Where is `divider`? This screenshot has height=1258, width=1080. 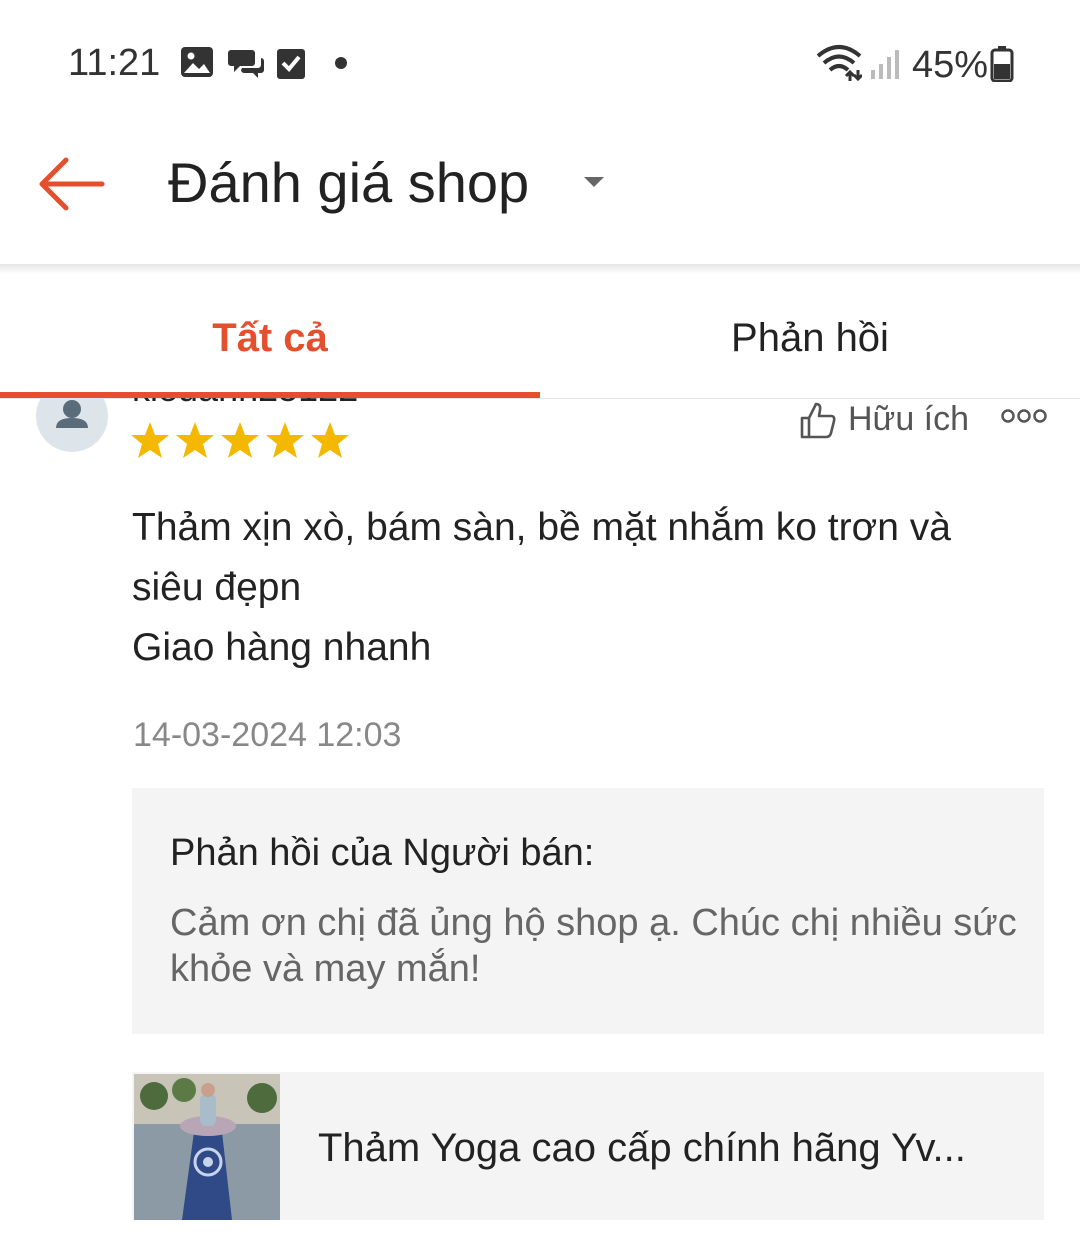
divider is located at coordinates (540, 269).